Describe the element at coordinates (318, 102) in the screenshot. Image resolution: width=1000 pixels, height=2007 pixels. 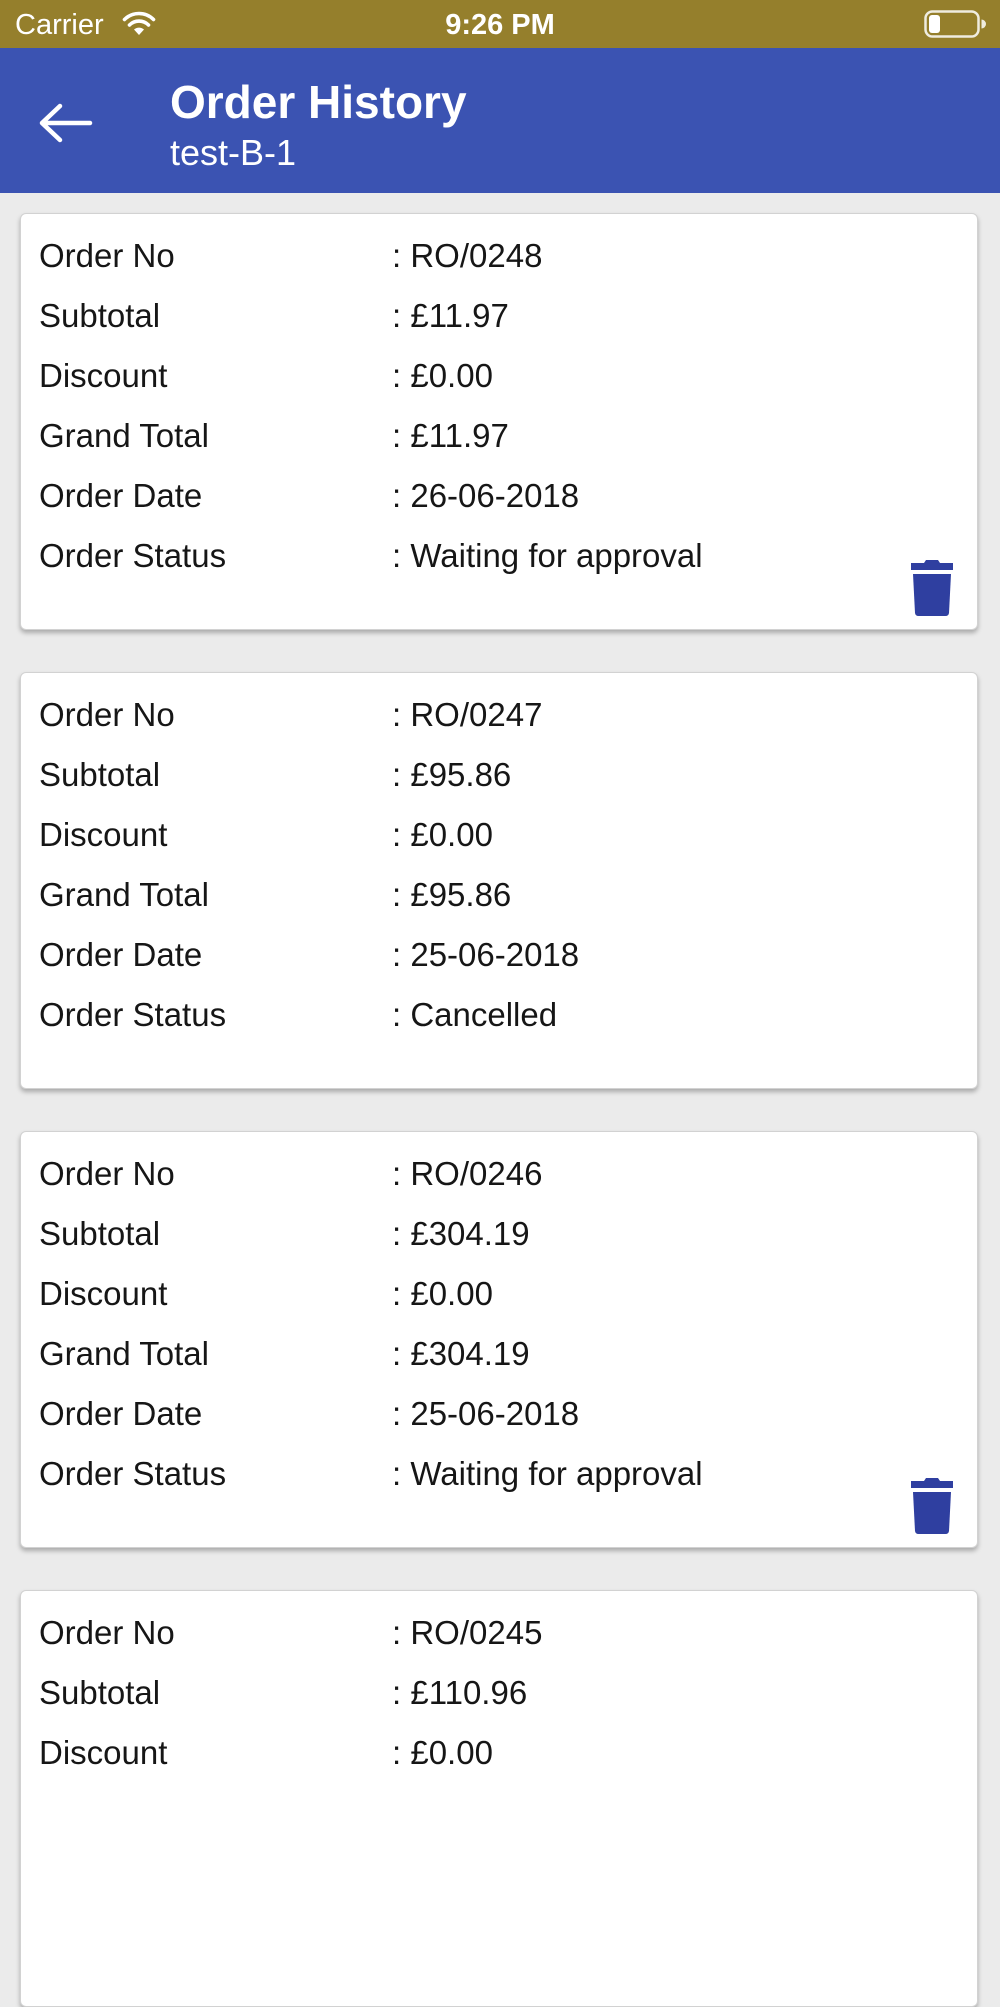
I see `page-title: Order History` at that location.